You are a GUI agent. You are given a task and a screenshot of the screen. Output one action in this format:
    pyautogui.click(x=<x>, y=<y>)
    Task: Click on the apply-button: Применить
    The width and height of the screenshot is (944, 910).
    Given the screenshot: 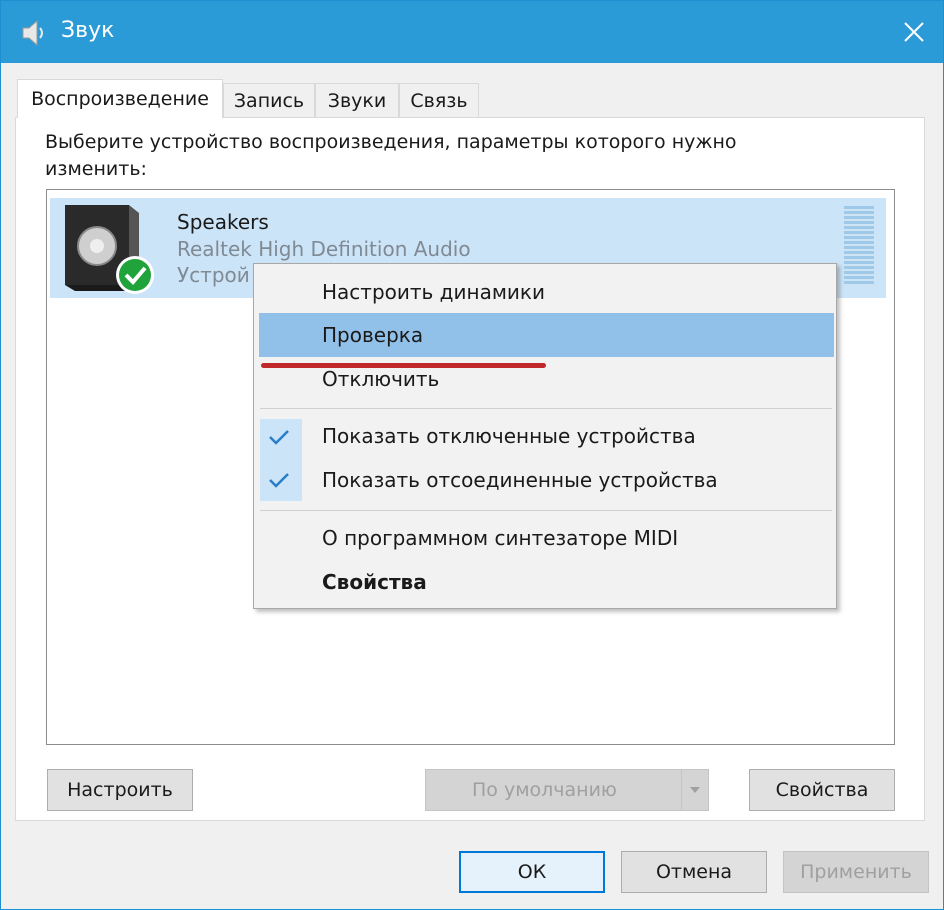 What is the action you would take?
    pyautogui.click(x=856, y=872)
    